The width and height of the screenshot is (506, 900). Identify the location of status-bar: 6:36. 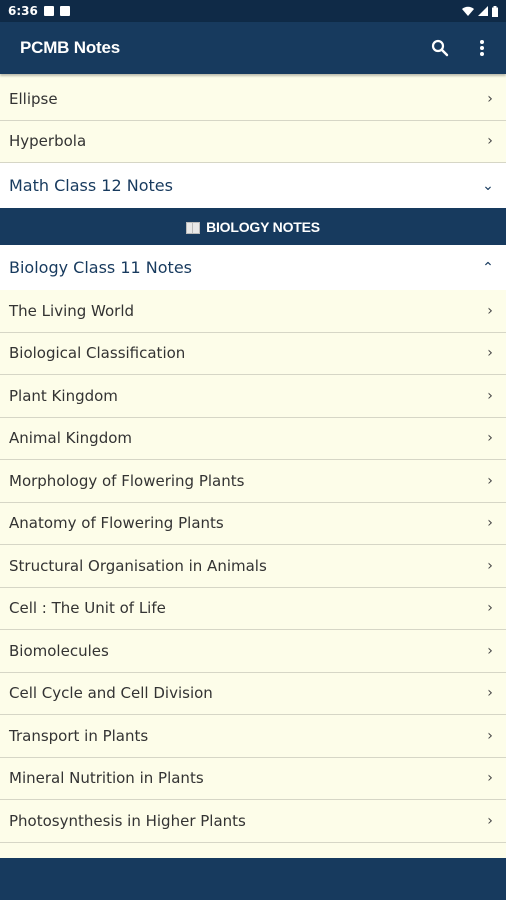
(253, 11).